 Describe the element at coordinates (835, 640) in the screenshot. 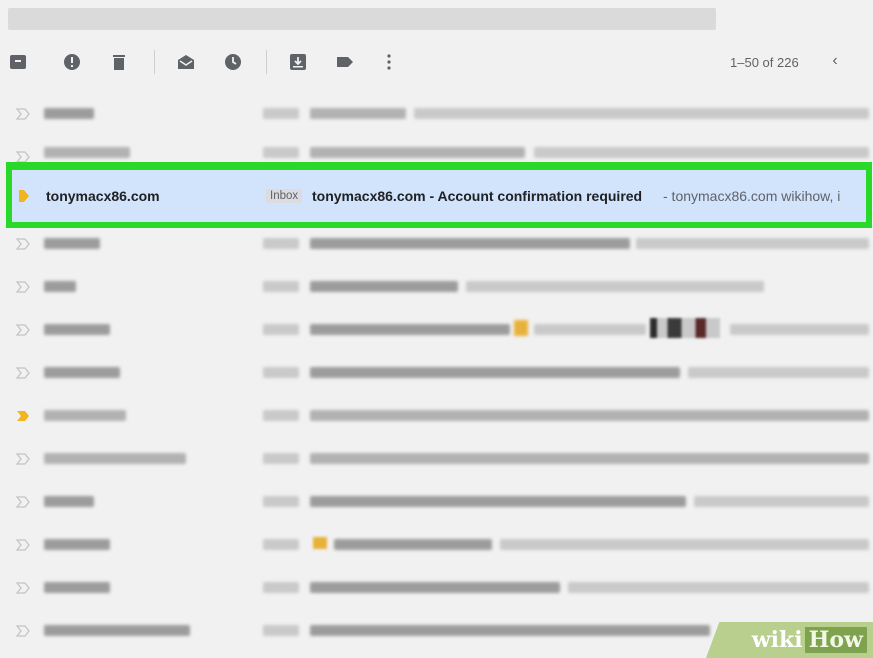

I see `watermark-how-text: How` at that location.